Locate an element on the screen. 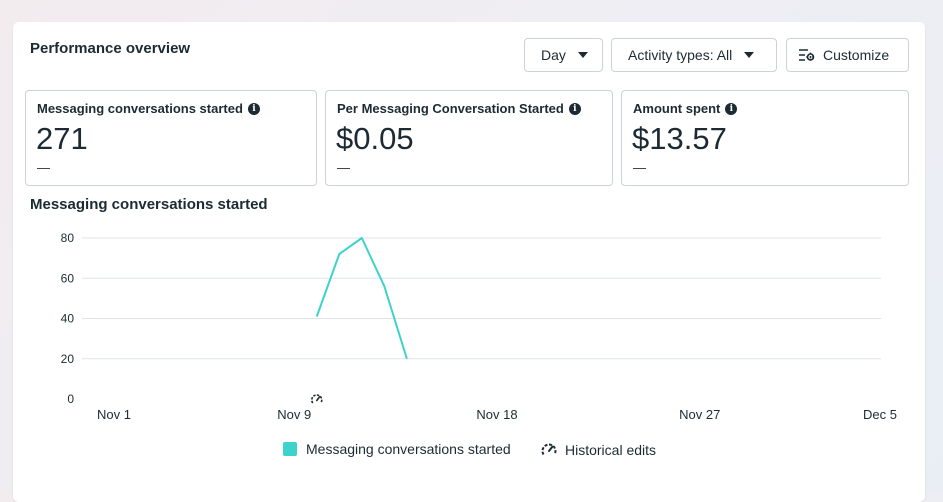 The width and height of the screenshot is (943, 502). legend-item-historical-edits: Historical edits is located at coordinates (598, 450).